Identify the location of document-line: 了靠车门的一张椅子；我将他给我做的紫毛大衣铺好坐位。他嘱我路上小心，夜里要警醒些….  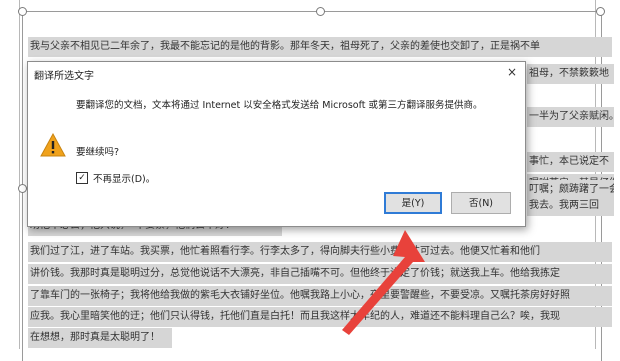
(320, 296).